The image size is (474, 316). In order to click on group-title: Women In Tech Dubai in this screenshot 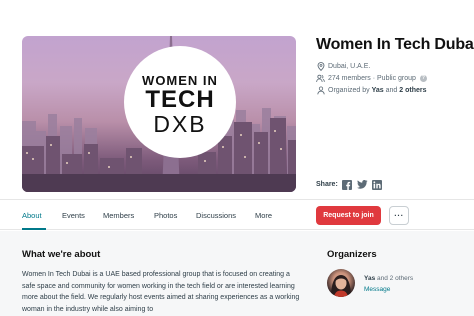, I will do `click(395, 44)`.